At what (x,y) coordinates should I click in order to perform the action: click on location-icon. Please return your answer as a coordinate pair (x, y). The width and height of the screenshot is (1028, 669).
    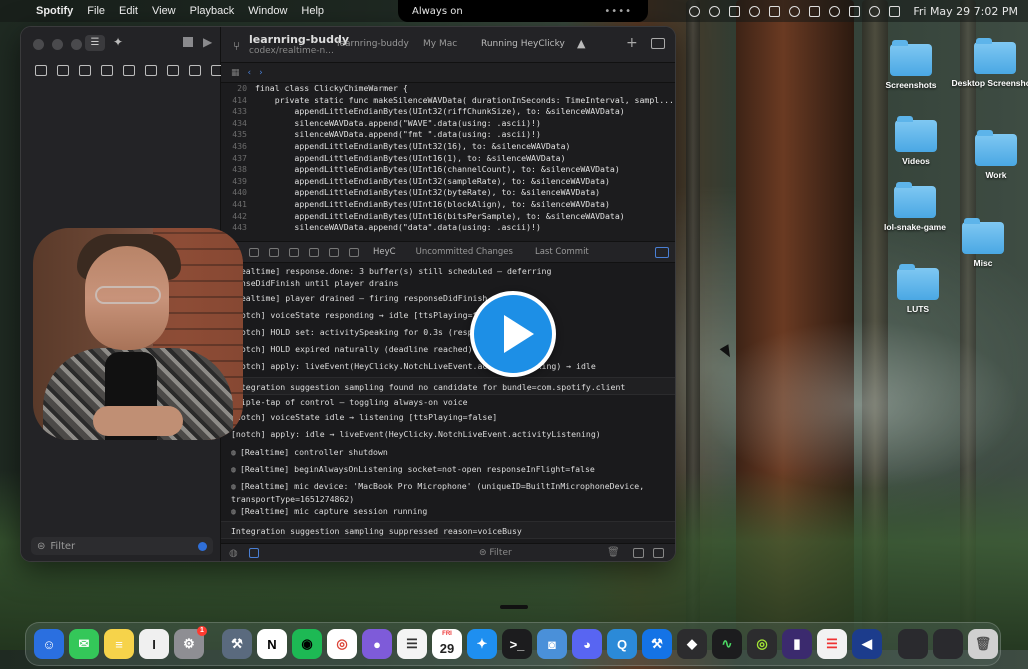
    Looking at the image, I should click on (354, 252).